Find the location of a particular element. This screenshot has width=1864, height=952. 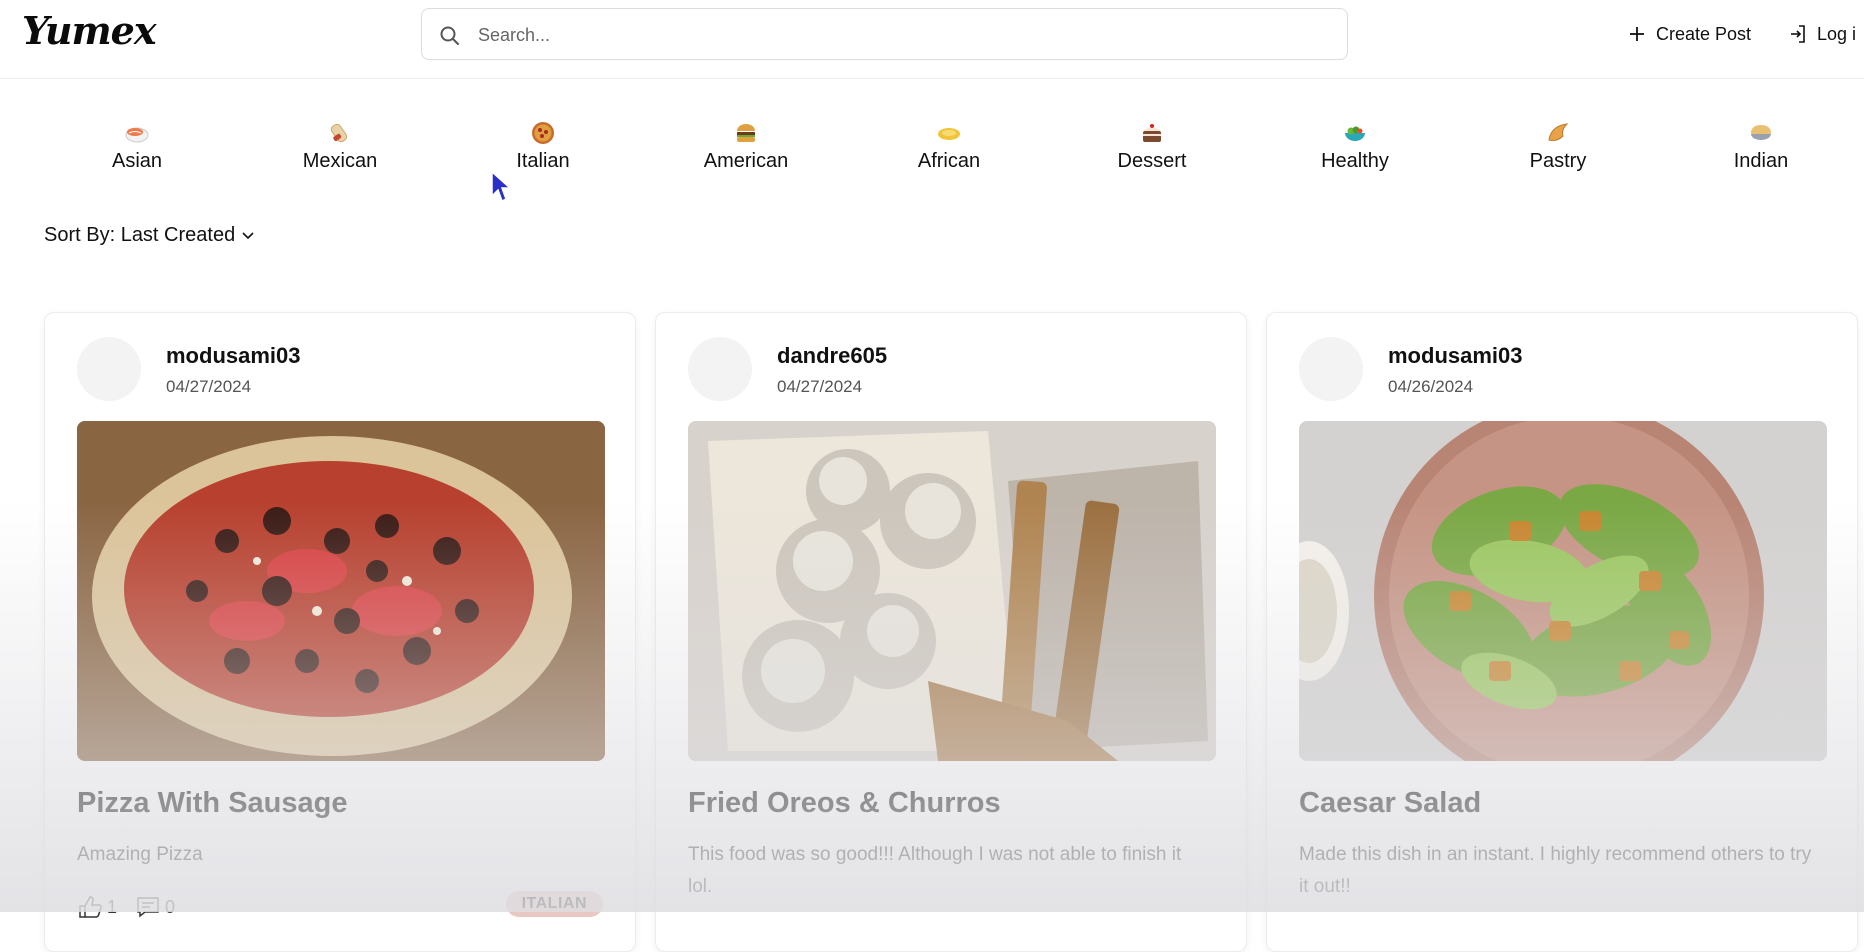

login-button: Log i is located at coordinates (1822, 34).